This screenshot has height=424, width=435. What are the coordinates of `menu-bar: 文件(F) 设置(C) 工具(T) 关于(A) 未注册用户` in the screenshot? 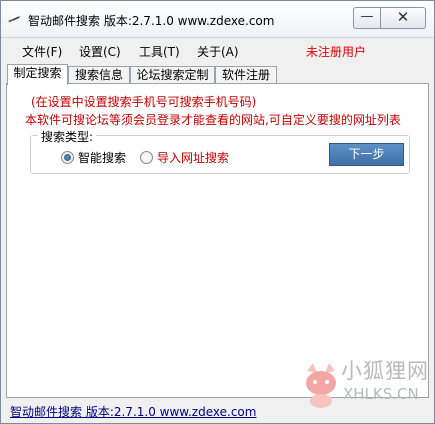 It's located at (217, 50).